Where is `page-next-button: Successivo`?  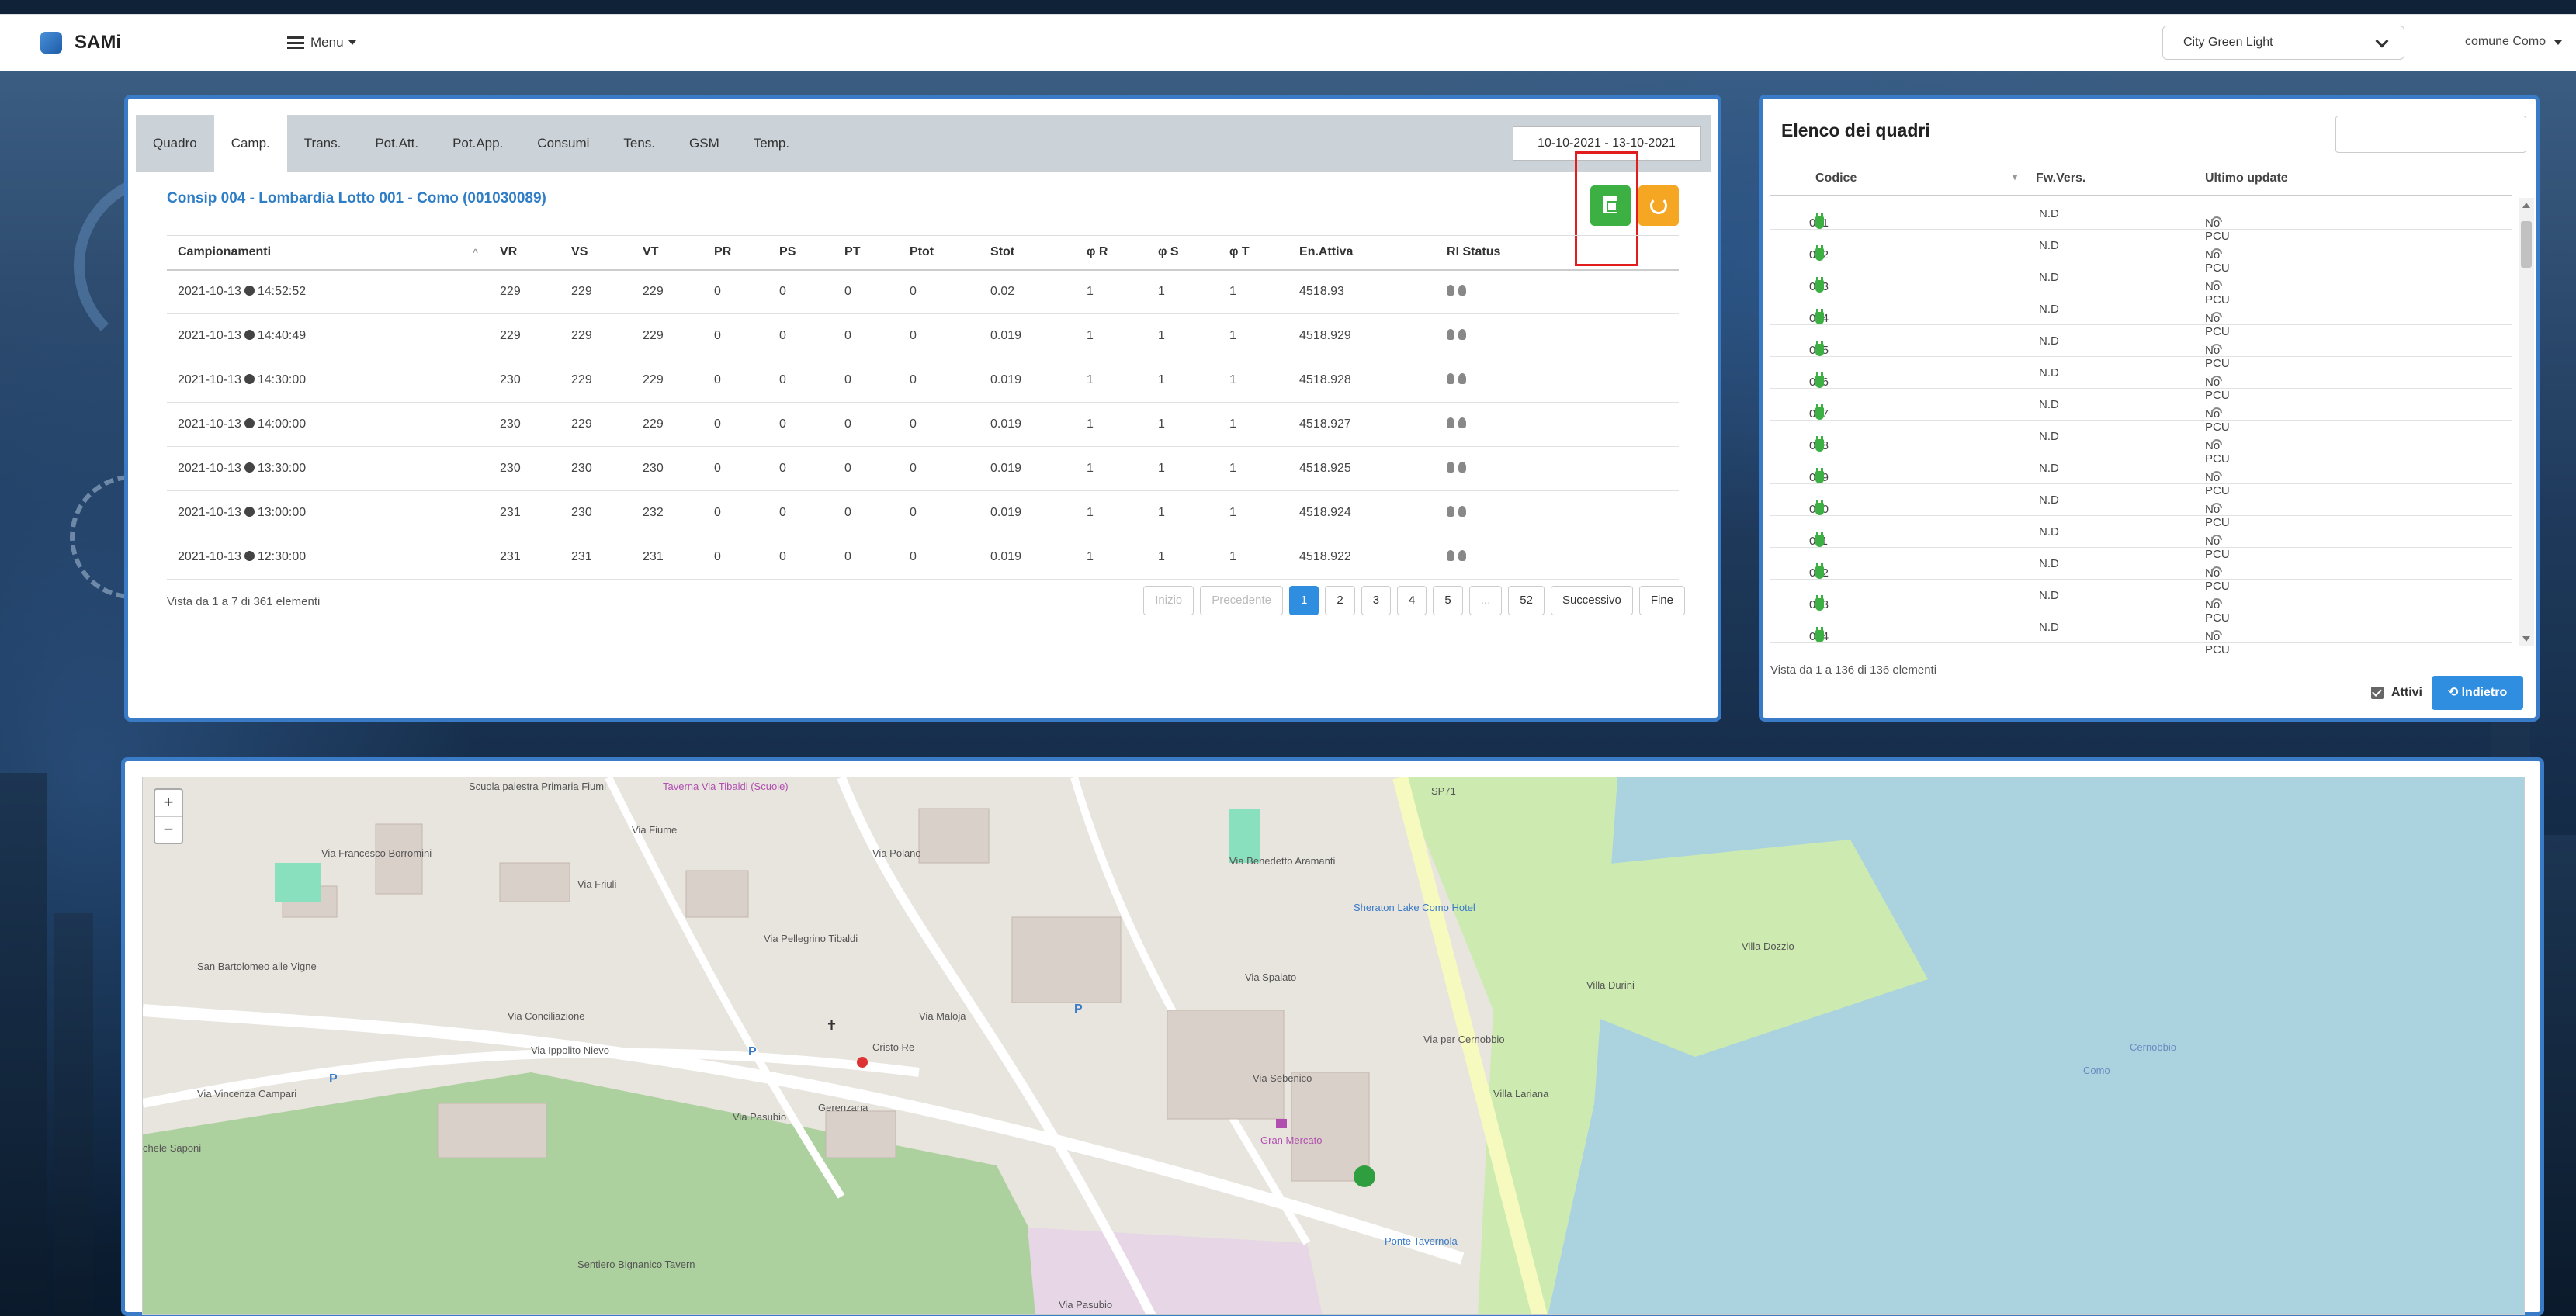
page-next-button: Successivo is located at coordinates (1591, 600).